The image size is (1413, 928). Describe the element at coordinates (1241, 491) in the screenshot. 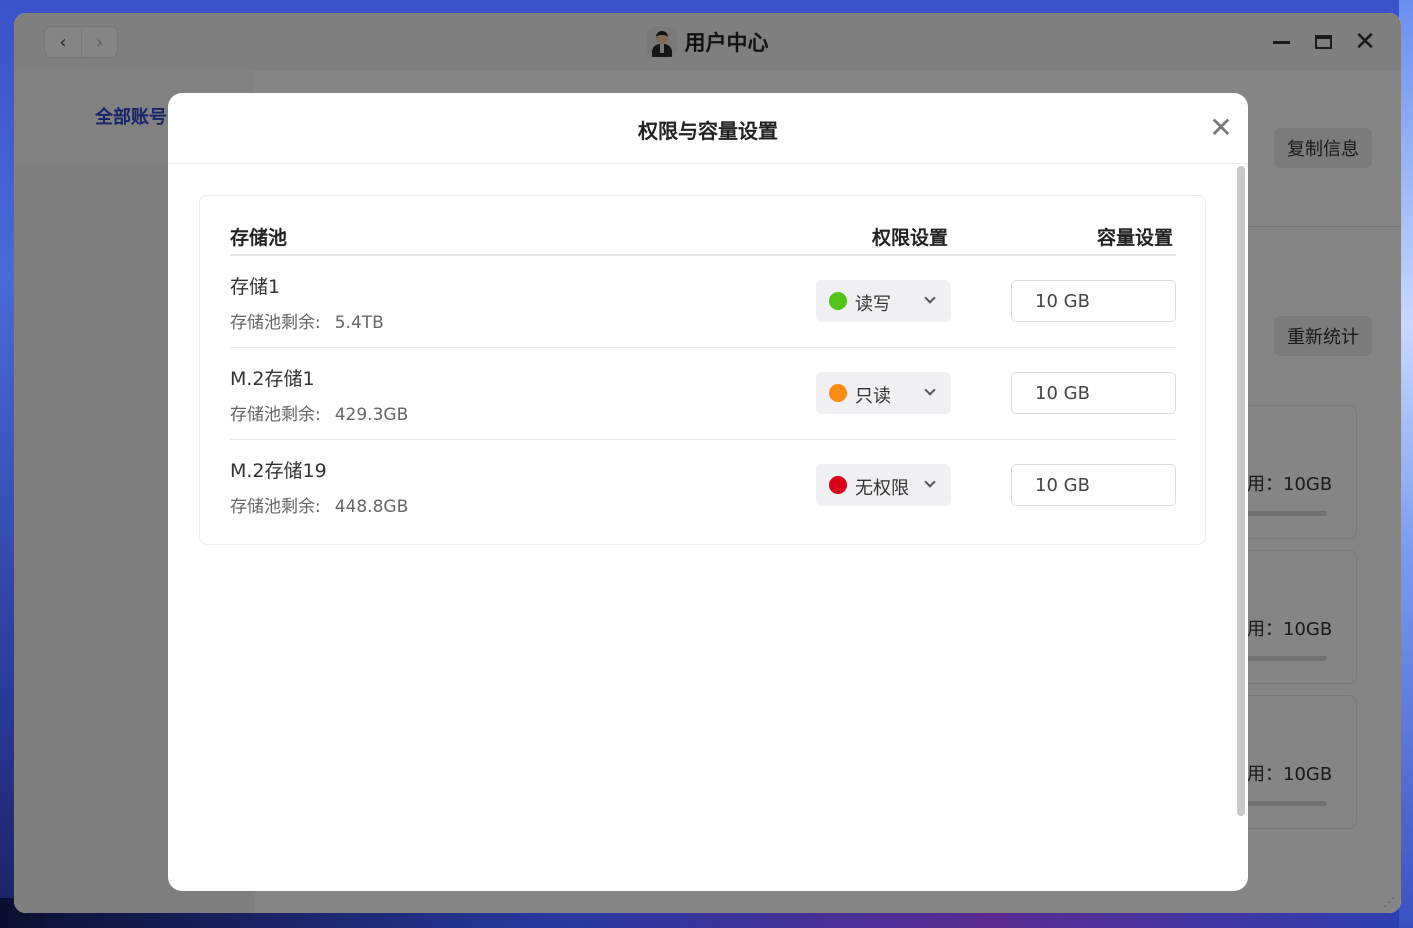

I see `dialog-scrollbar` at that location.